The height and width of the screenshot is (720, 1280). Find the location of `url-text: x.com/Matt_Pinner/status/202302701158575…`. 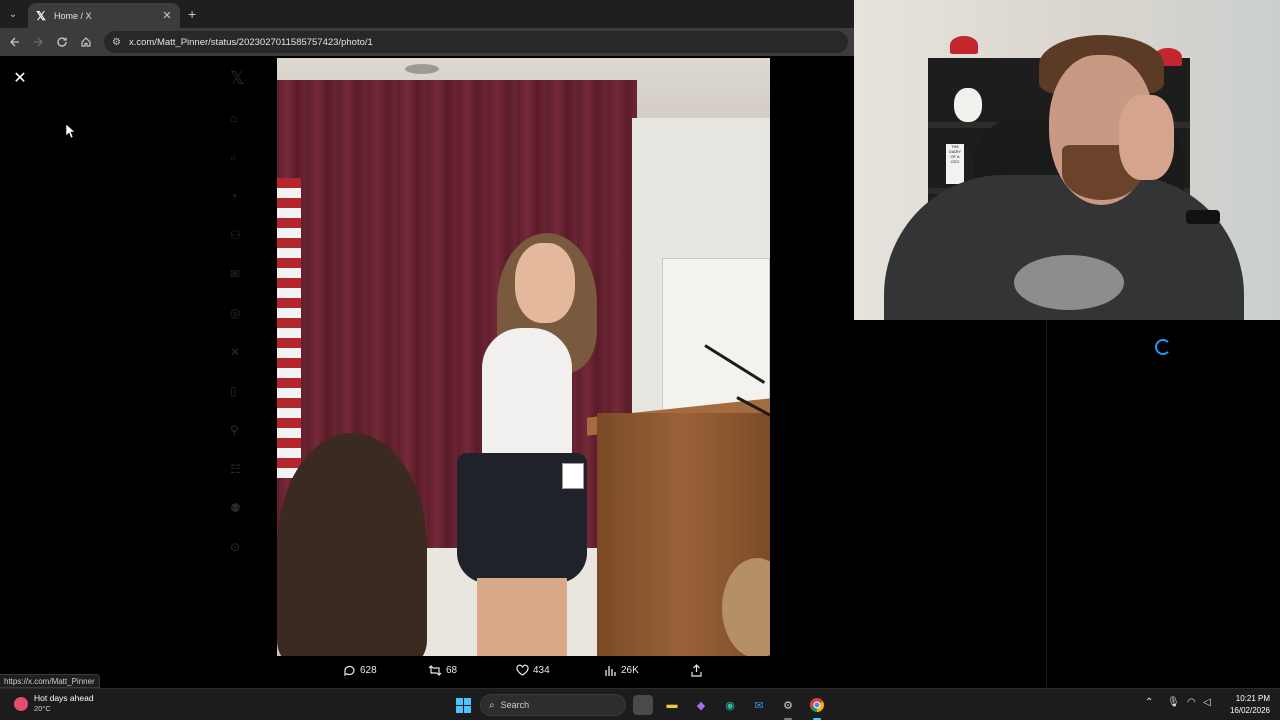

url-text: x.com/Matt_Pinner/status/202302701158575… is located at coordinates (250, 42).